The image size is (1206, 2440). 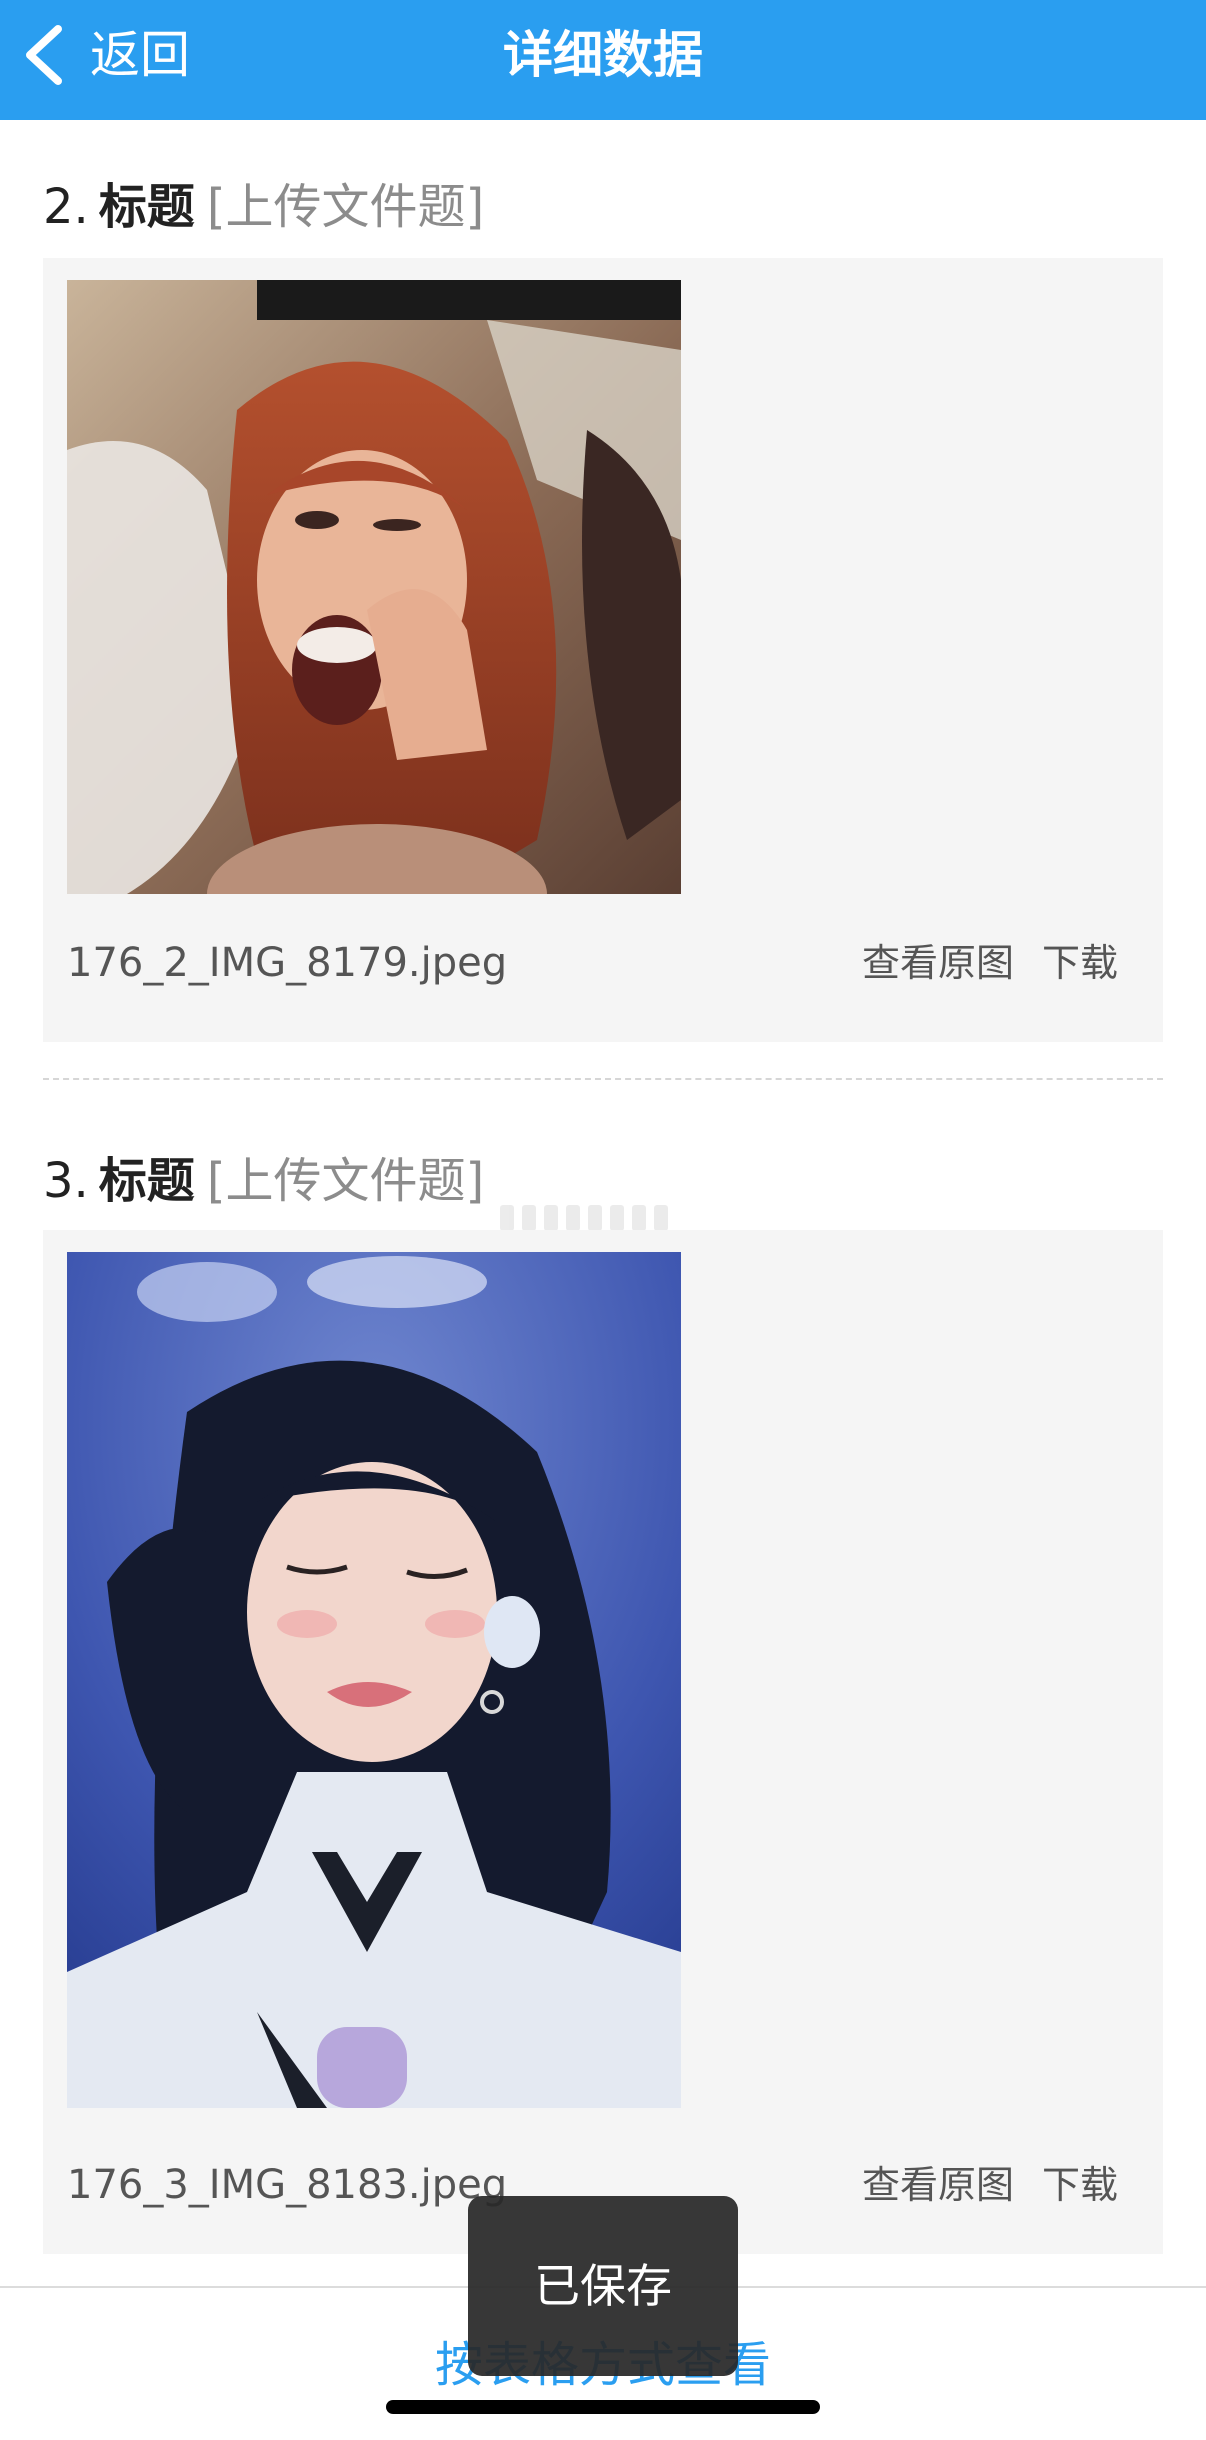 I want to click on question-title: 2. 标题 [上传文件题], so click(x=263, y=207).